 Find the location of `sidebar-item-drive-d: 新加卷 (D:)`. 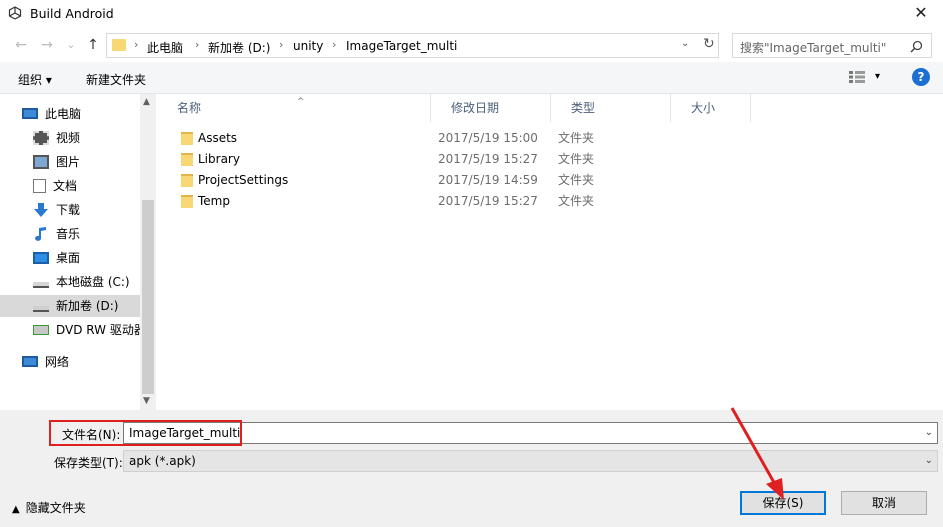

sidebar-item-drive-d: 新加卷 (D:) is located at coordinates (70, 306).